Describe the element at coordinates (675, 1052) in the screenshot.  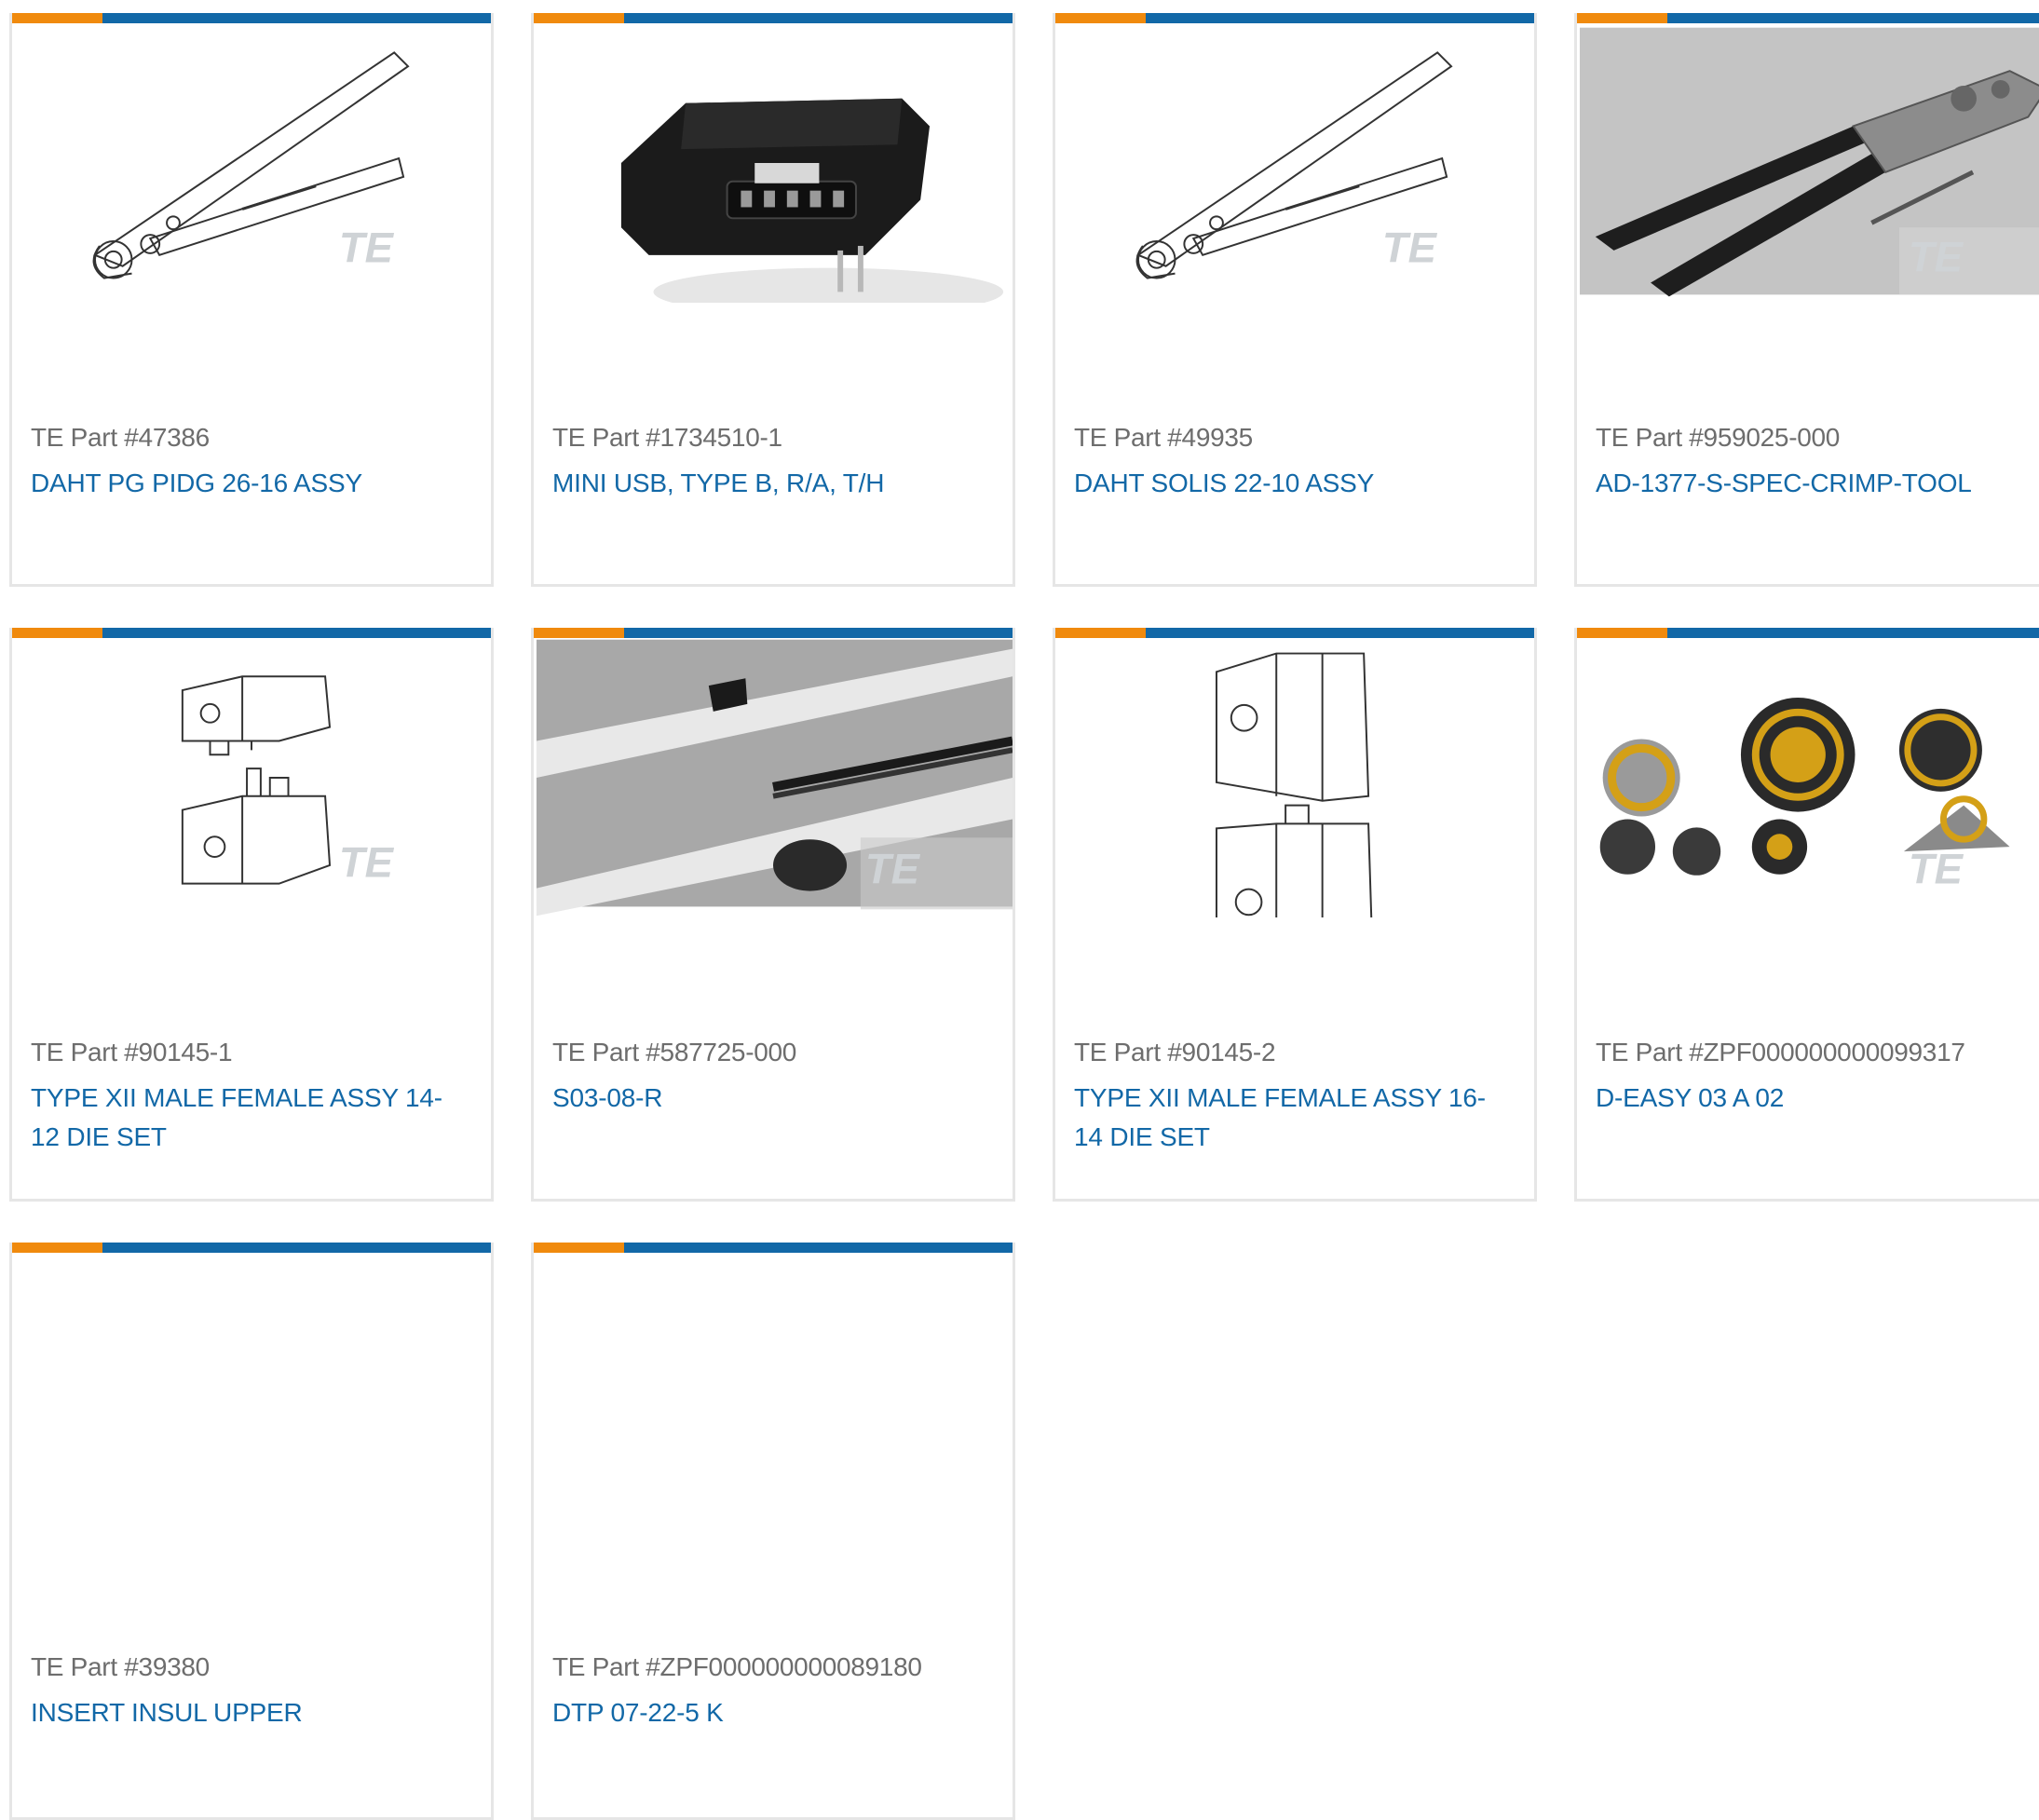
I see `part-number: TE Part #587725-000` at that location.